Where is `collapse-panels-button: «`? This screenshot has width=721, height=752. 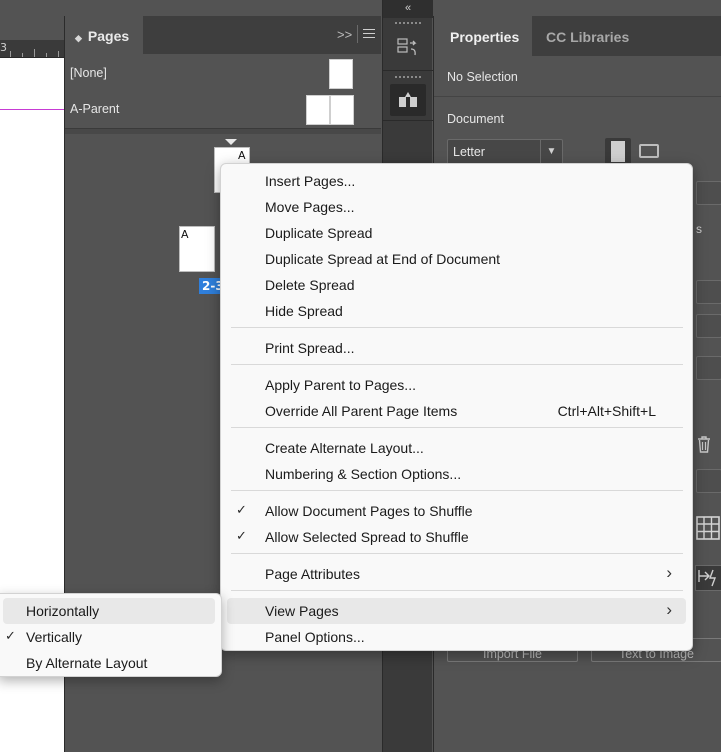
collapse-panels-button: « is located at coordinates (408, 9).